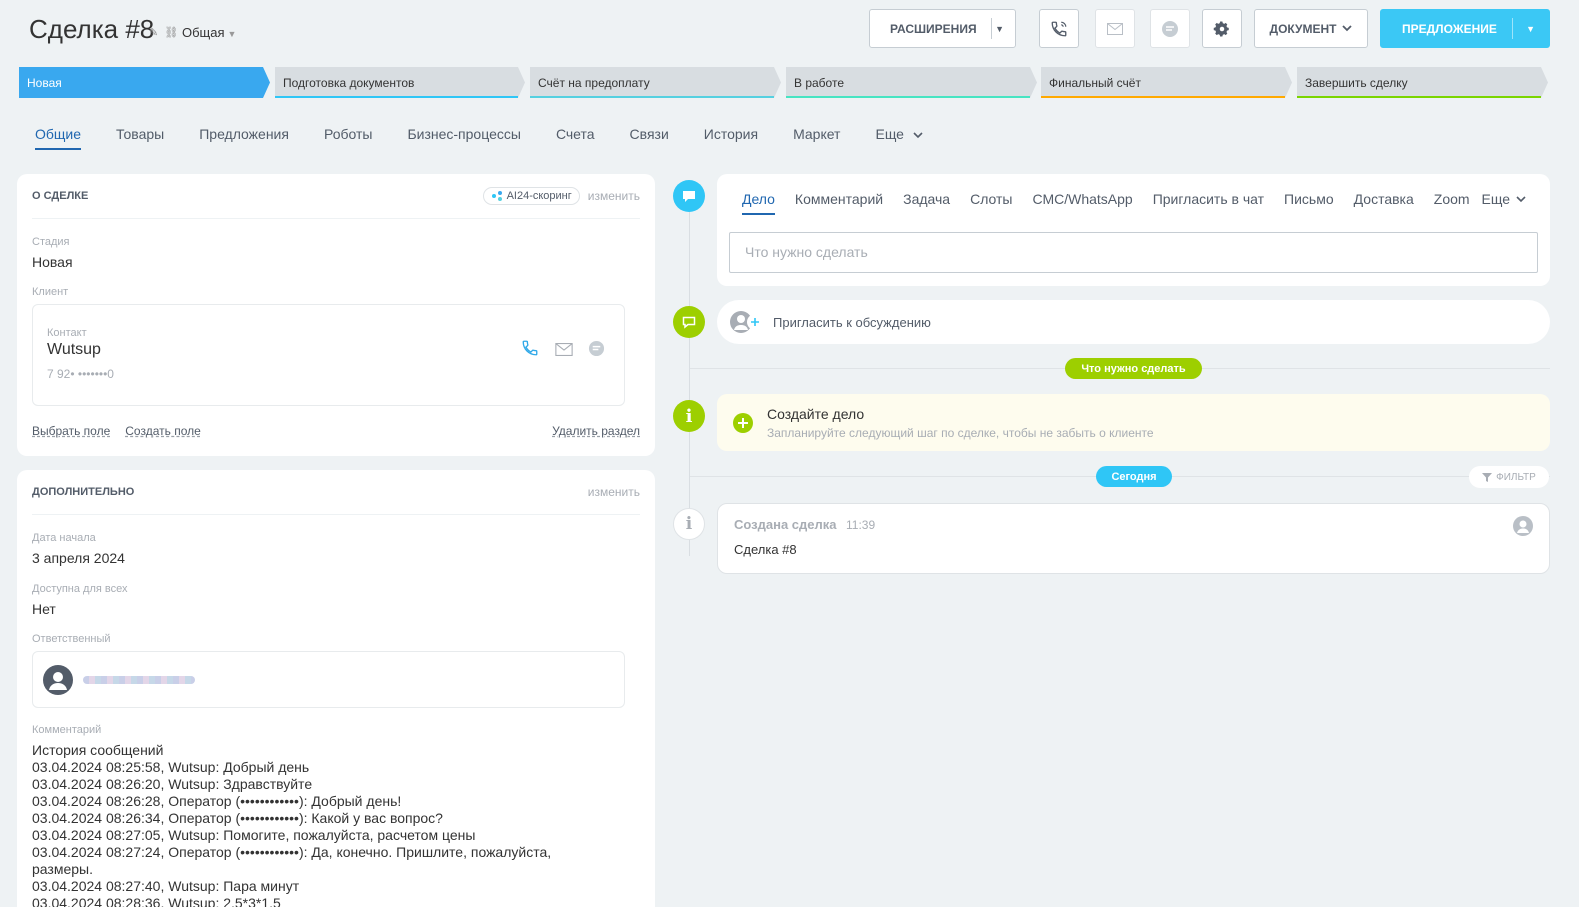 The width and height of the screenshot is (1579, 907). I want to click on editor-tab-todo: Дело, so click(758, 203).